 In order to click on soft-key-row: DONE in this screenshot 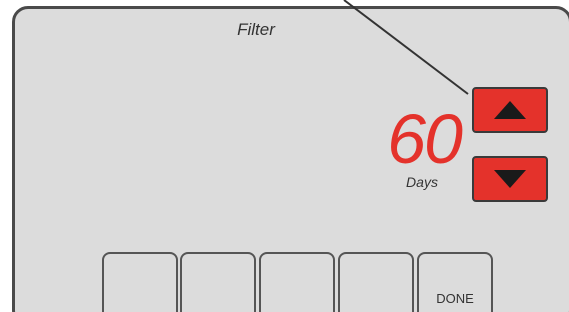, I will do `click(300, 282)`.